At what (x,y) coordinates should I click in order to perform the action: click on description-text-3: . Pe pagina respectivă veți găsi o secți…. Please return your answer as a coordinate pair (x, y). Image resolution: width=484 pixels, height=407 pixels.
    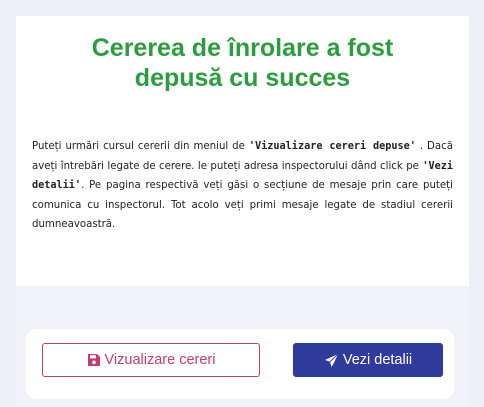
    Looking at the image, I should click on (242, 205).